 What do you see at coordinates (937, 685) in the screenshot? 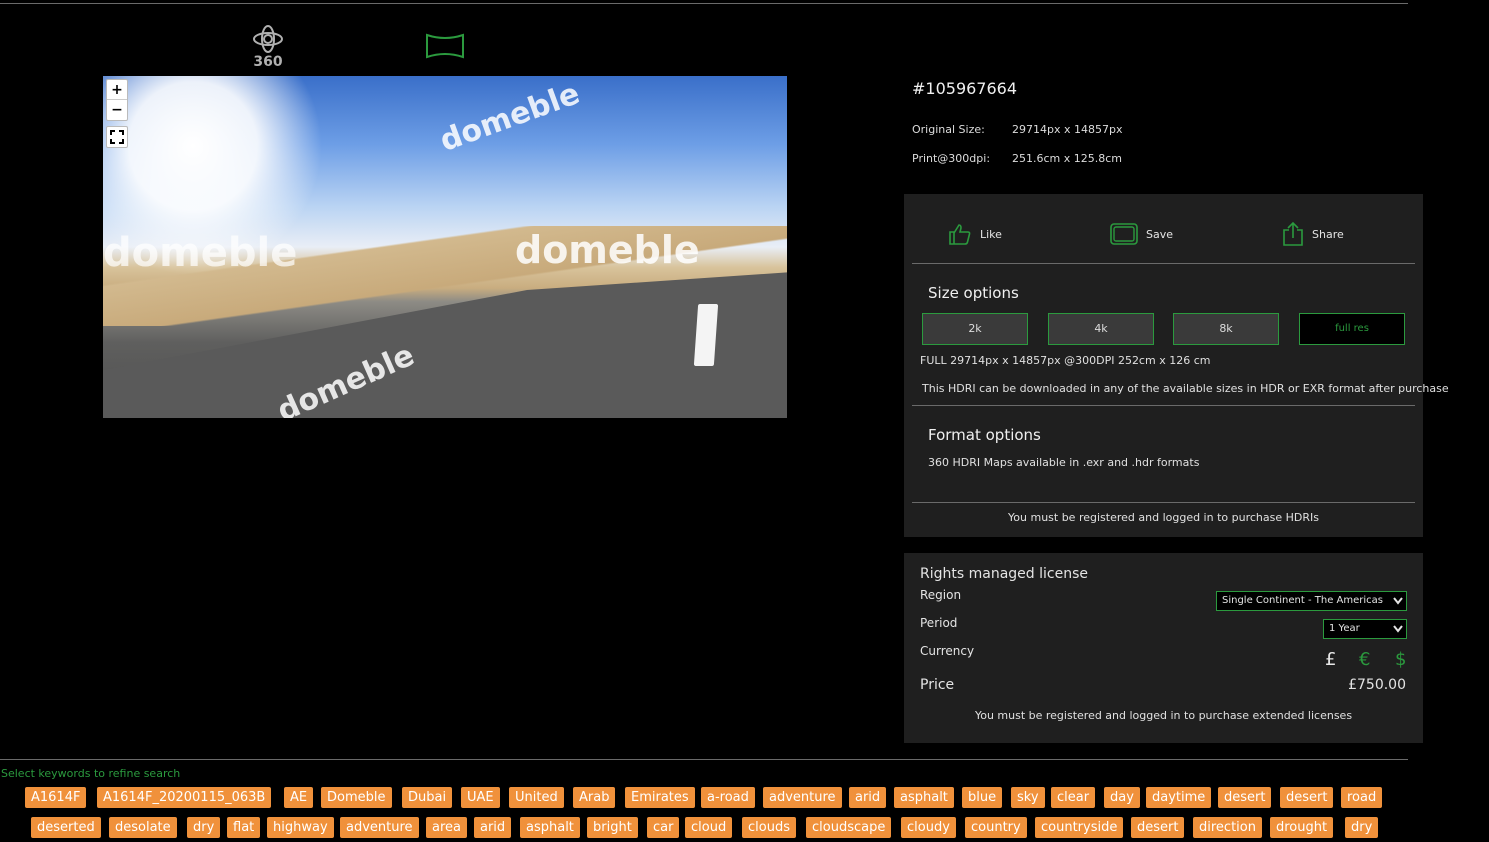
I see `price-label: Price` at bounding box center [937, 685].